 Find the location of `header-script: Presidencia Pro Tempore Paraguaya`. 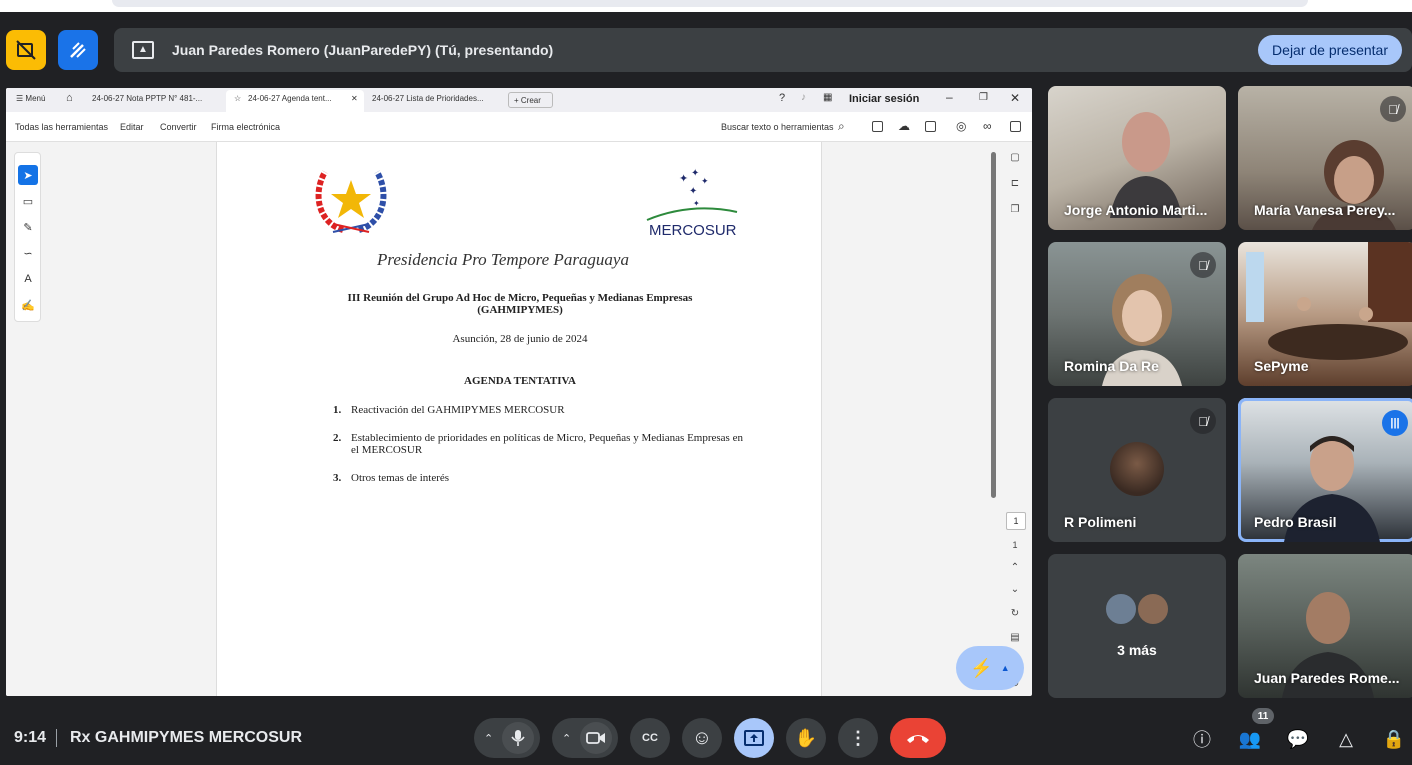

header-script: Presidencia Pro Tempore Paraguaya is located at coordinates (503, 259).